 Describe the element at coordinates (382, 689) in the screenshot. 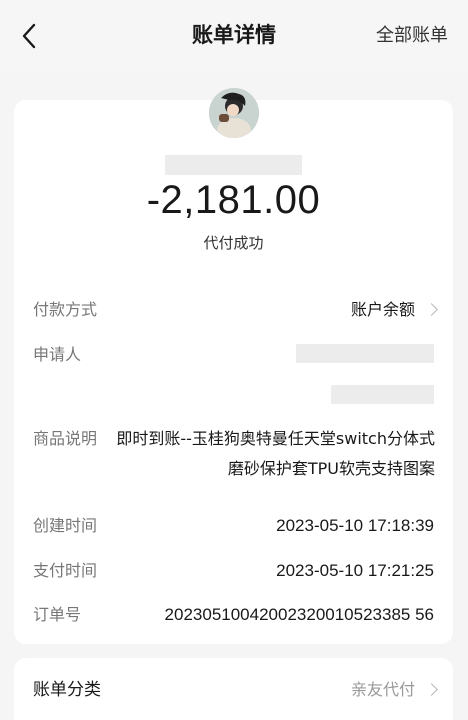

I see `category-value: 亲友代付` at that location.